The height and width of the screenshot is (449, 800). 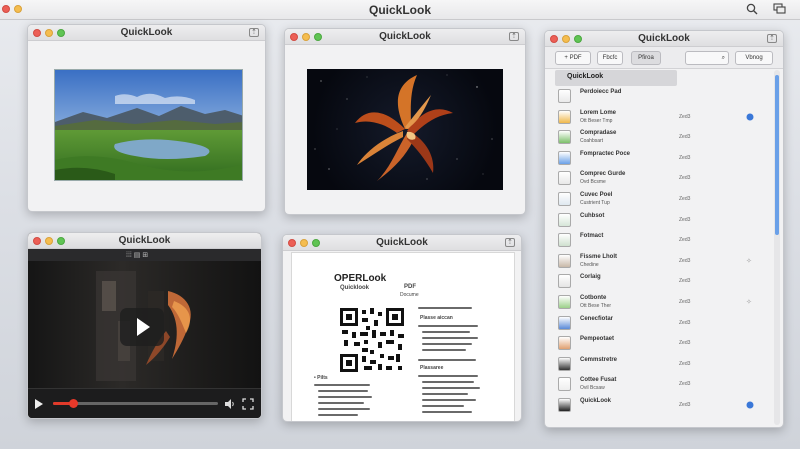 What do you see at coordinates (659, 159) in the screenshot?
I see `list-item: Fompractec Poce Zed3` at bounding box center [659, 159].